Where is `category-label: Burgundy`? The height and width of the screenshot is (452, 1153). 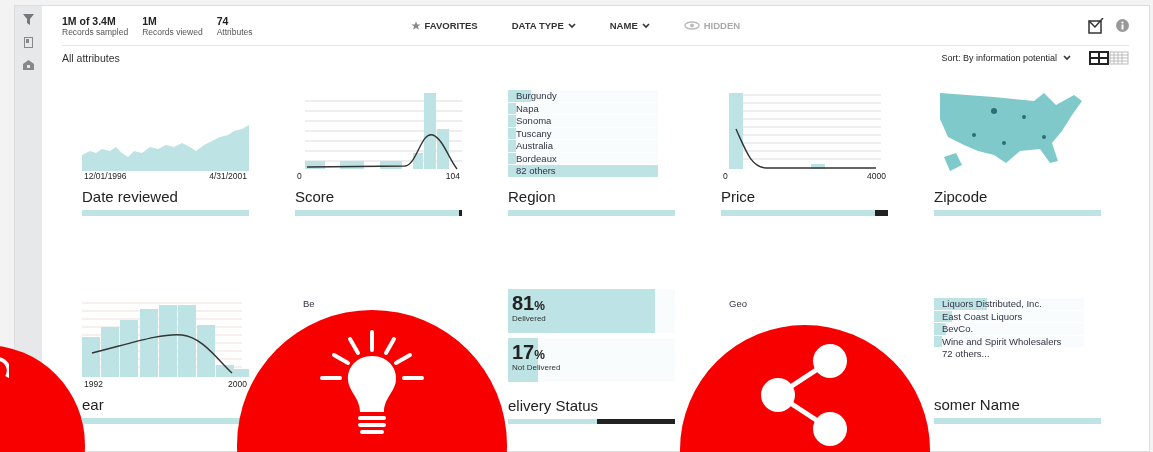
category-label: Burgundy is located at coordinates (536, 95).